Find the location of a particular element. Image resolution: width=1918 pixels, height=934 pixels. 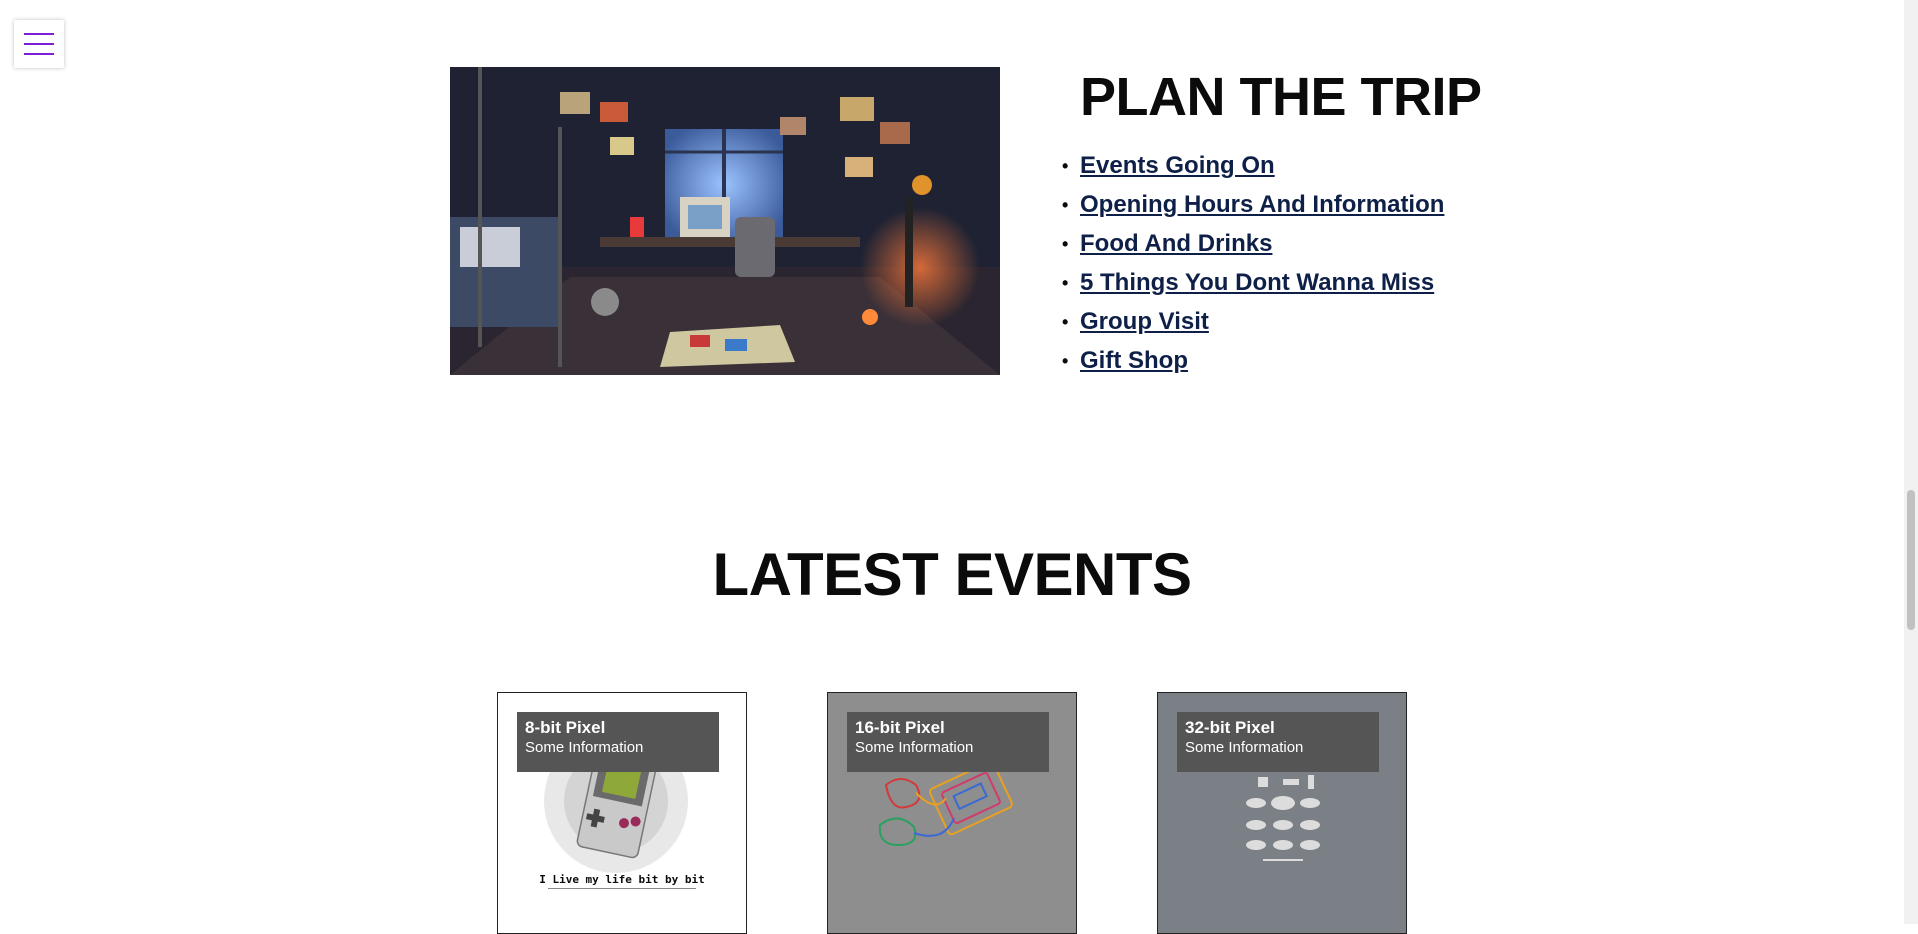

card-title: 32-bit Pixel is located at coordinates (1230, 727).